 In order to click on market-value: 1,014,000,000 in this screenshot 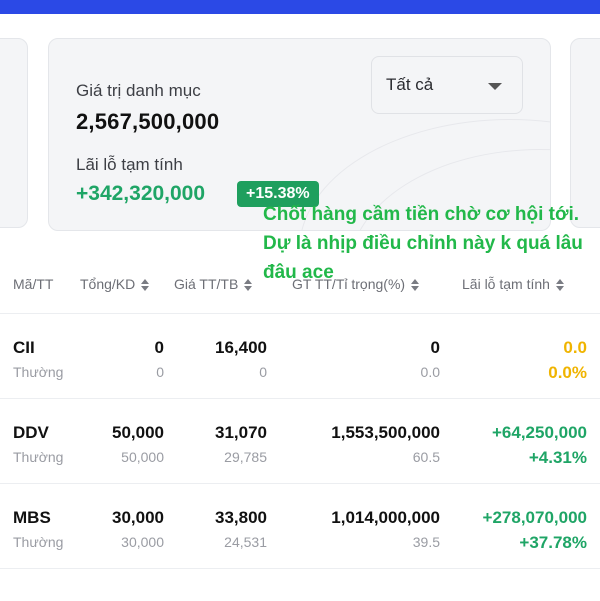, I will do `click(385, 517)`.